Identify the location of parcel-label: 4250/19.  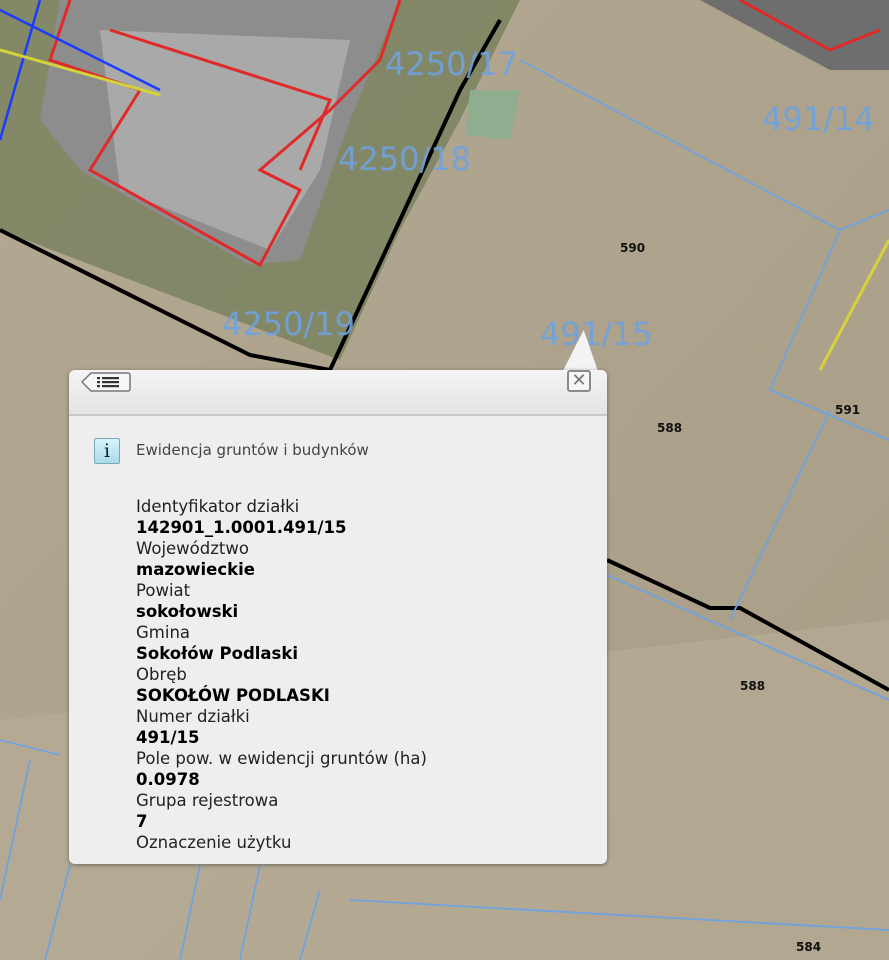
(288, 324).